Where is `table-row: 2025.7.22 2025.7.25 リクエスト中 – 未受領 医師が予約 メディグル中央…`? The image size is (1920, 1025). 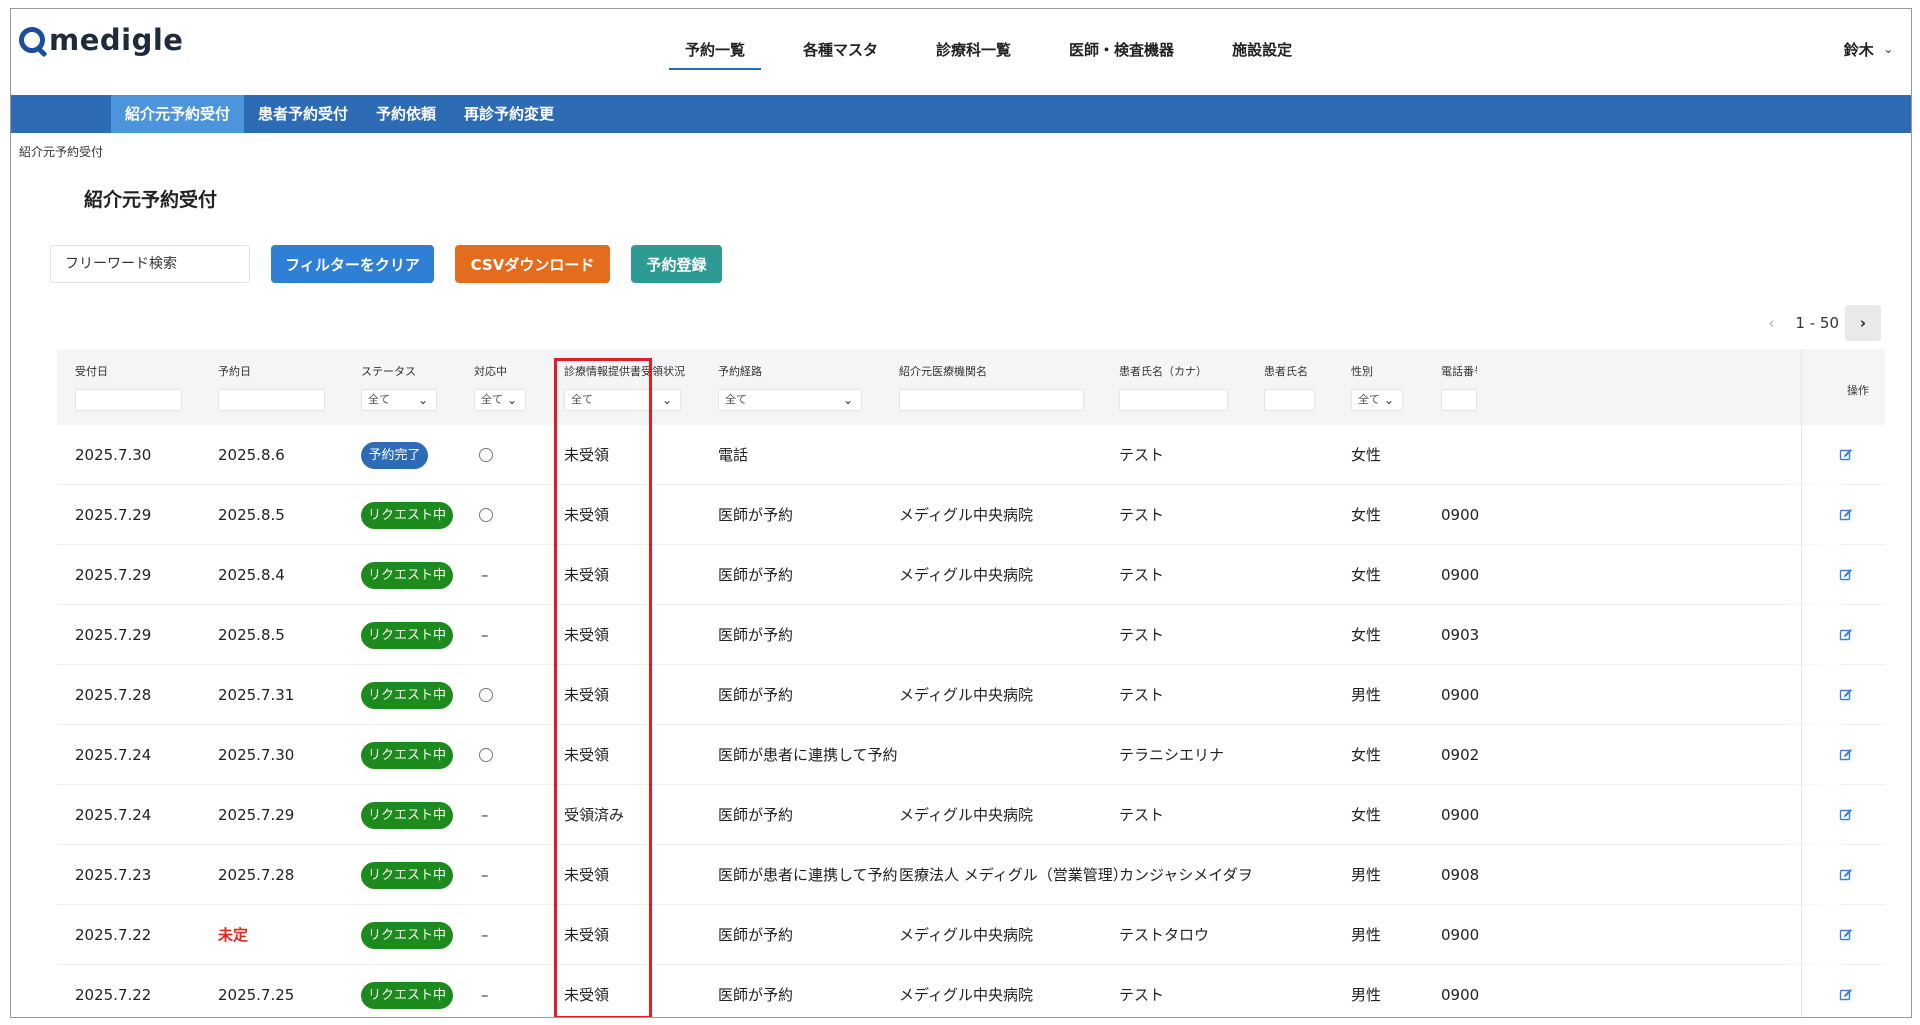
table-row: 2025.7.22 2025.7.25 リクエスト中 – 未受領 医師が予約 メディグル中央… is located at coordinates (971, 991).